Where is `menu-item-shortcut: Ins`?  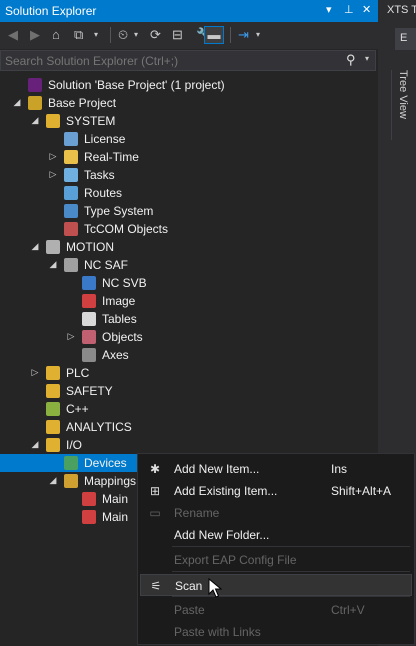
menu-item-shortcut: Ins is located at coordinates (339, 469).